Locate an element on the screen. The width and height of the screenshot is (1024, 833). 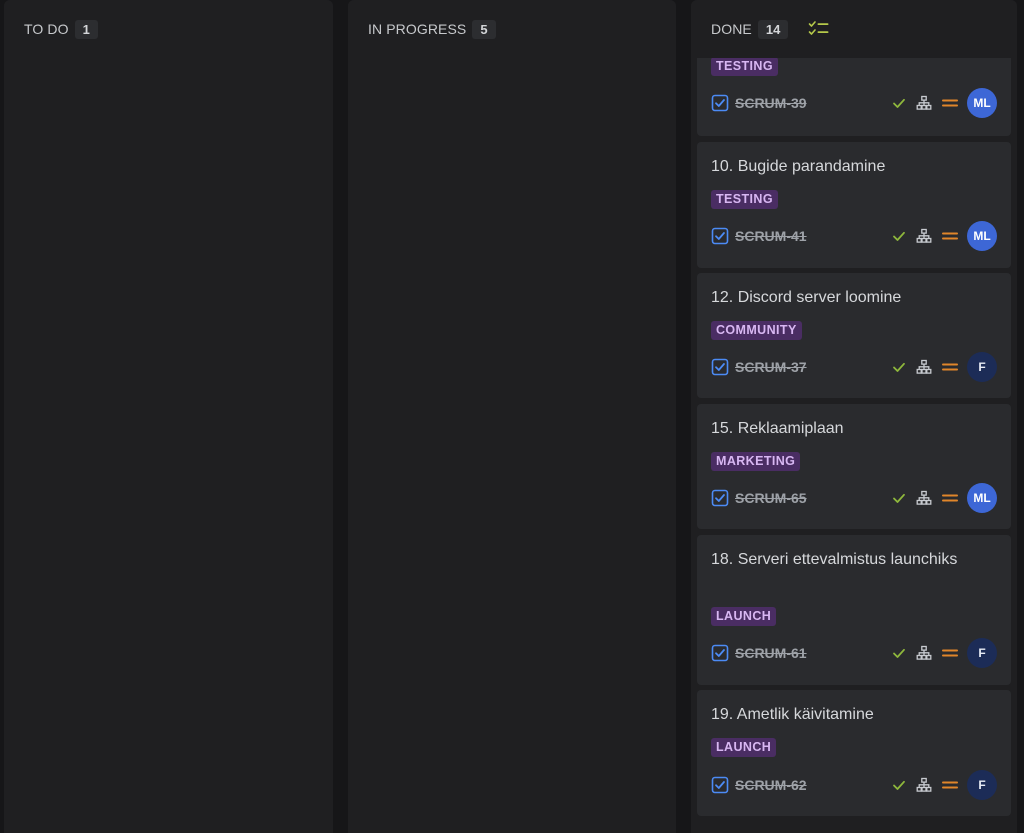
issue-title: 15. Reklaamiplaan is located at coordinates (777, 428).